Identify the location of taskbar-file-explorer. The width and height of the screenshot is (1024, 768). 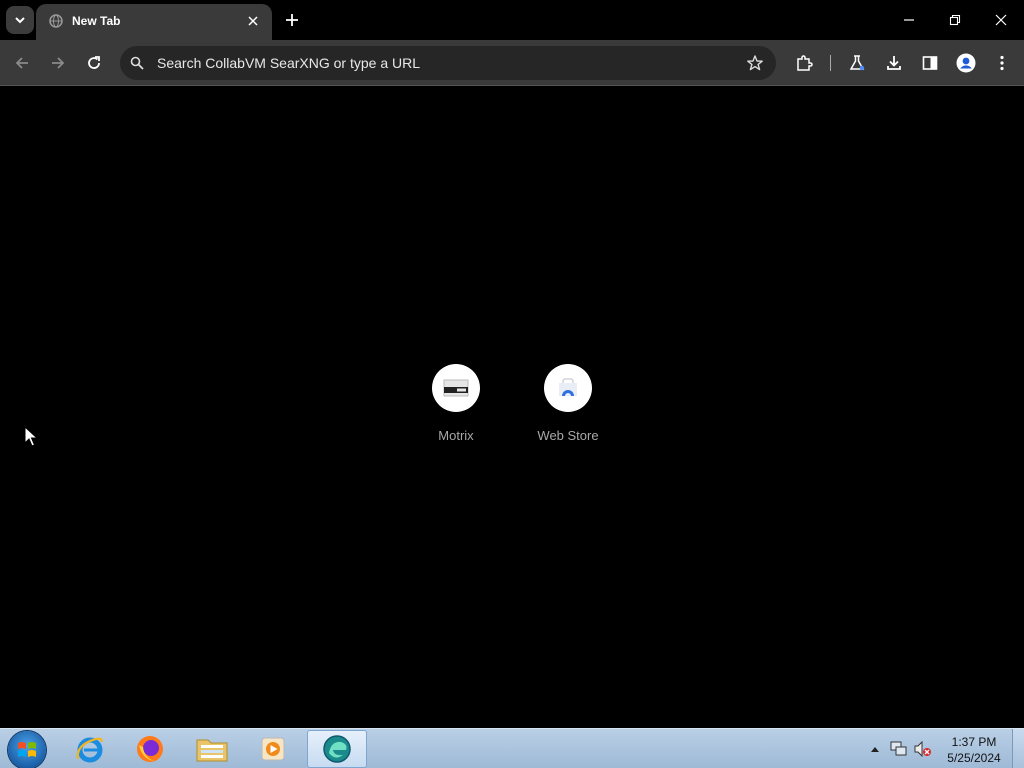
(212, 749).